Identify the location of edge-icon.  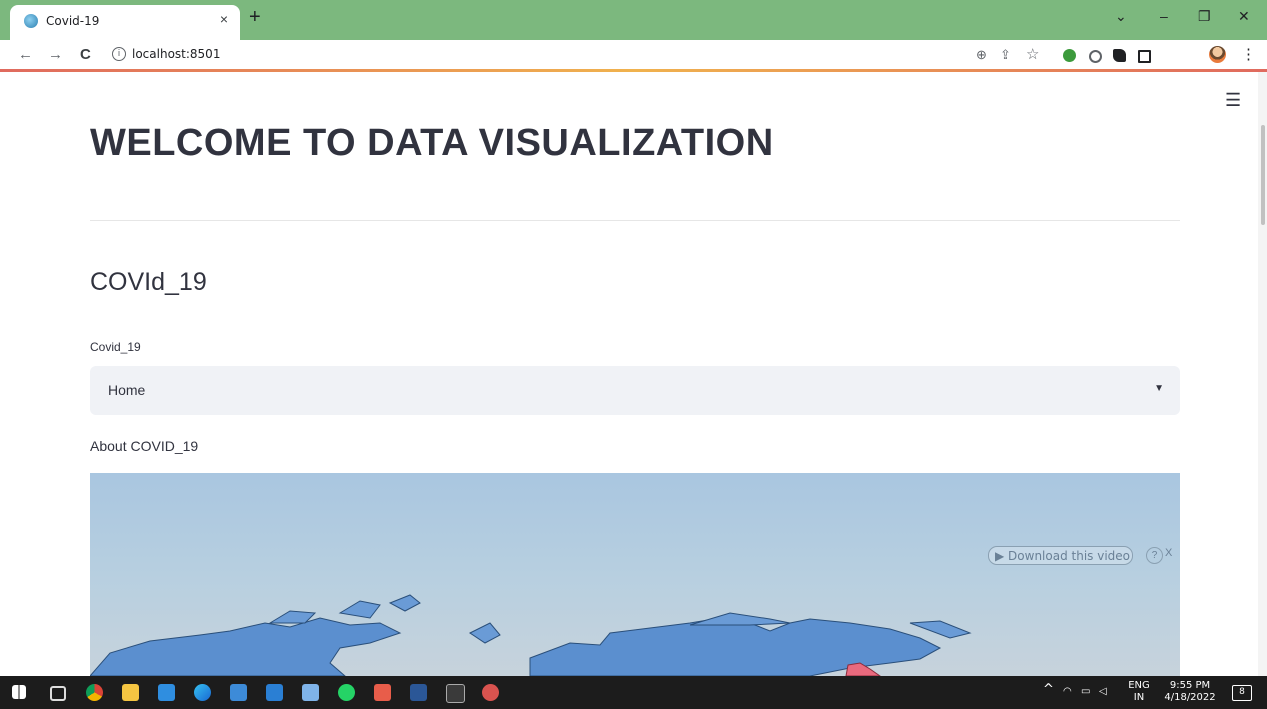
(202, 692).